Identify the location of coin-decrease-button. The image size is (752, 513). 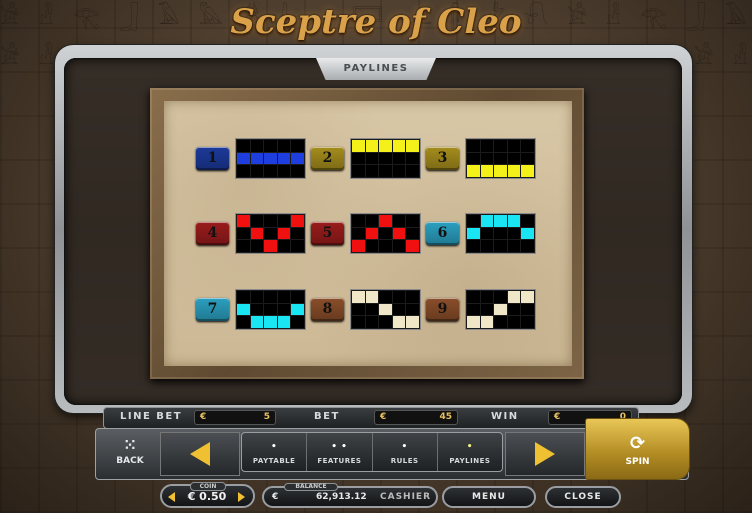
(171, 497).